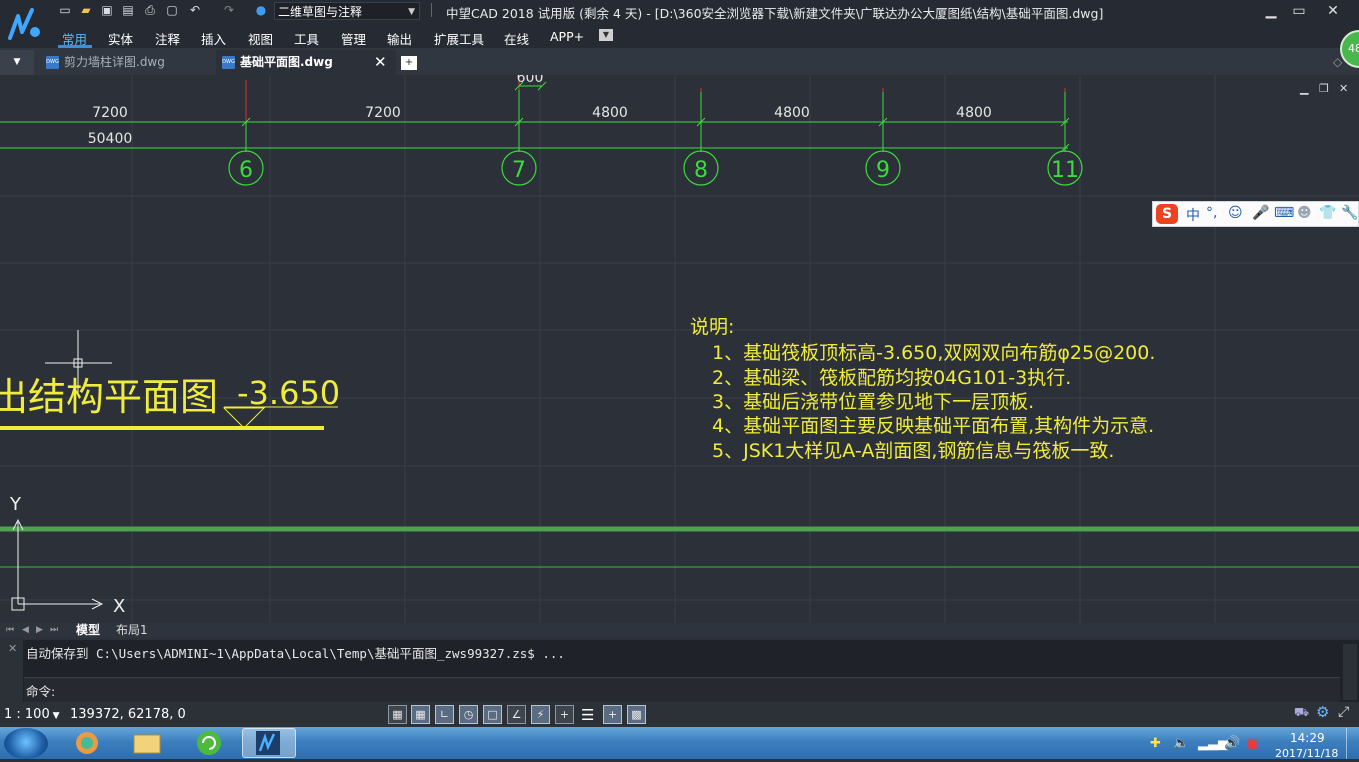 The image size is (1359, 762). Describe the element at coordinates (128, 10) in the screenshot. I see `save-as-icon: ▤` at that location.